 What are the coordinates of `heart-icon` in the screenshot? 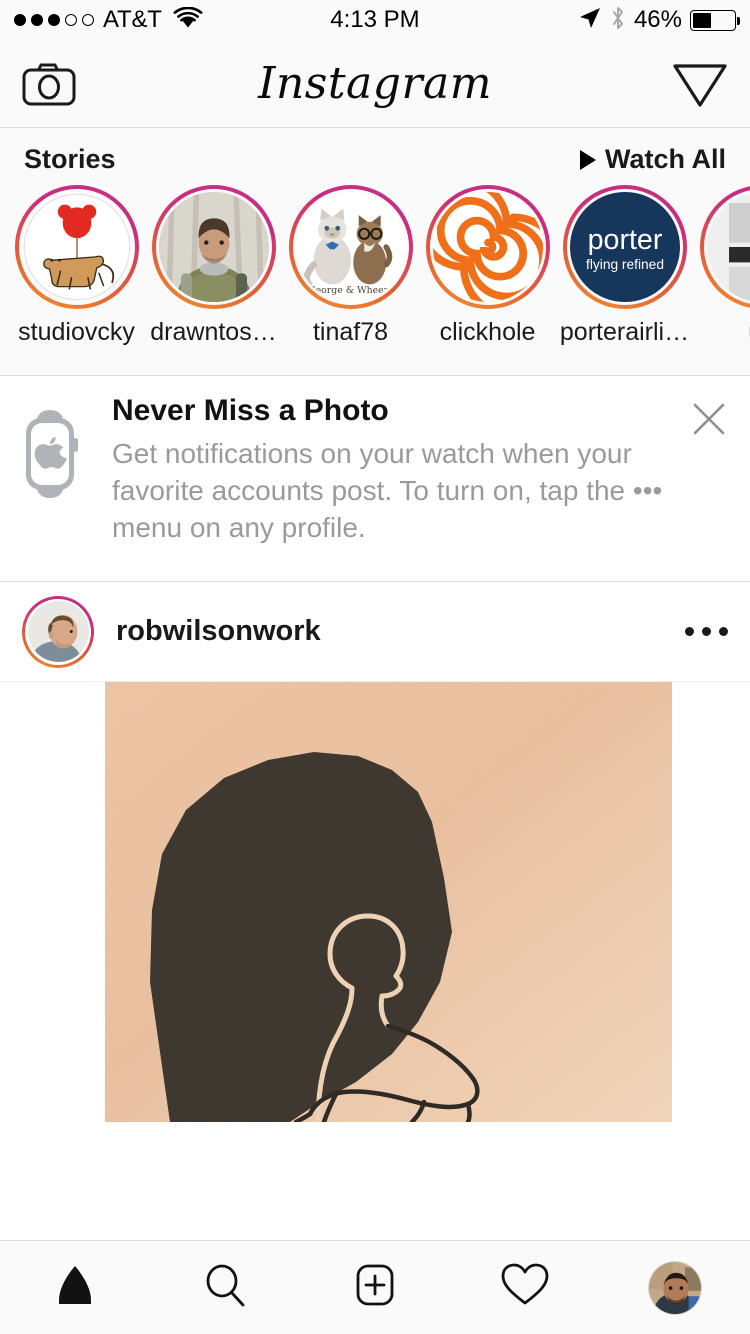 It's located at (525, 1287).